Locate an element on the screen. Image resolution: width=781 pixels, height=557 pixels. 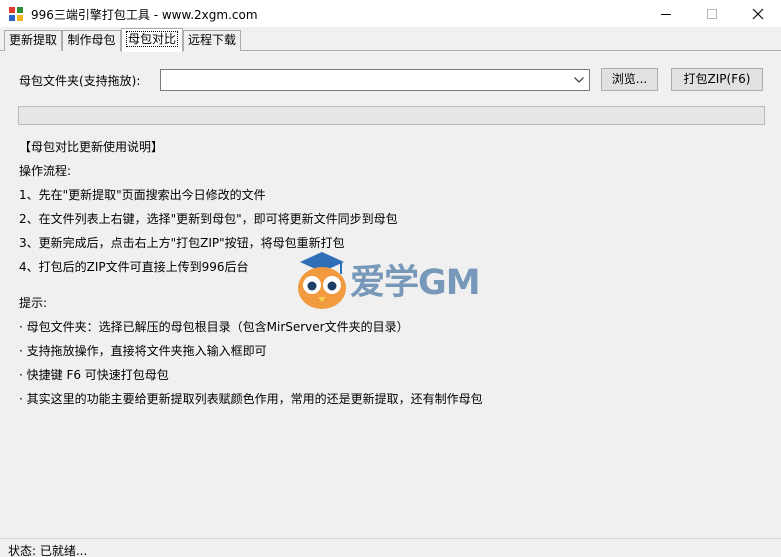
title-bar: 996三端引擎打包工具 - www.2xgm.com is located at coordinates (390, 13).